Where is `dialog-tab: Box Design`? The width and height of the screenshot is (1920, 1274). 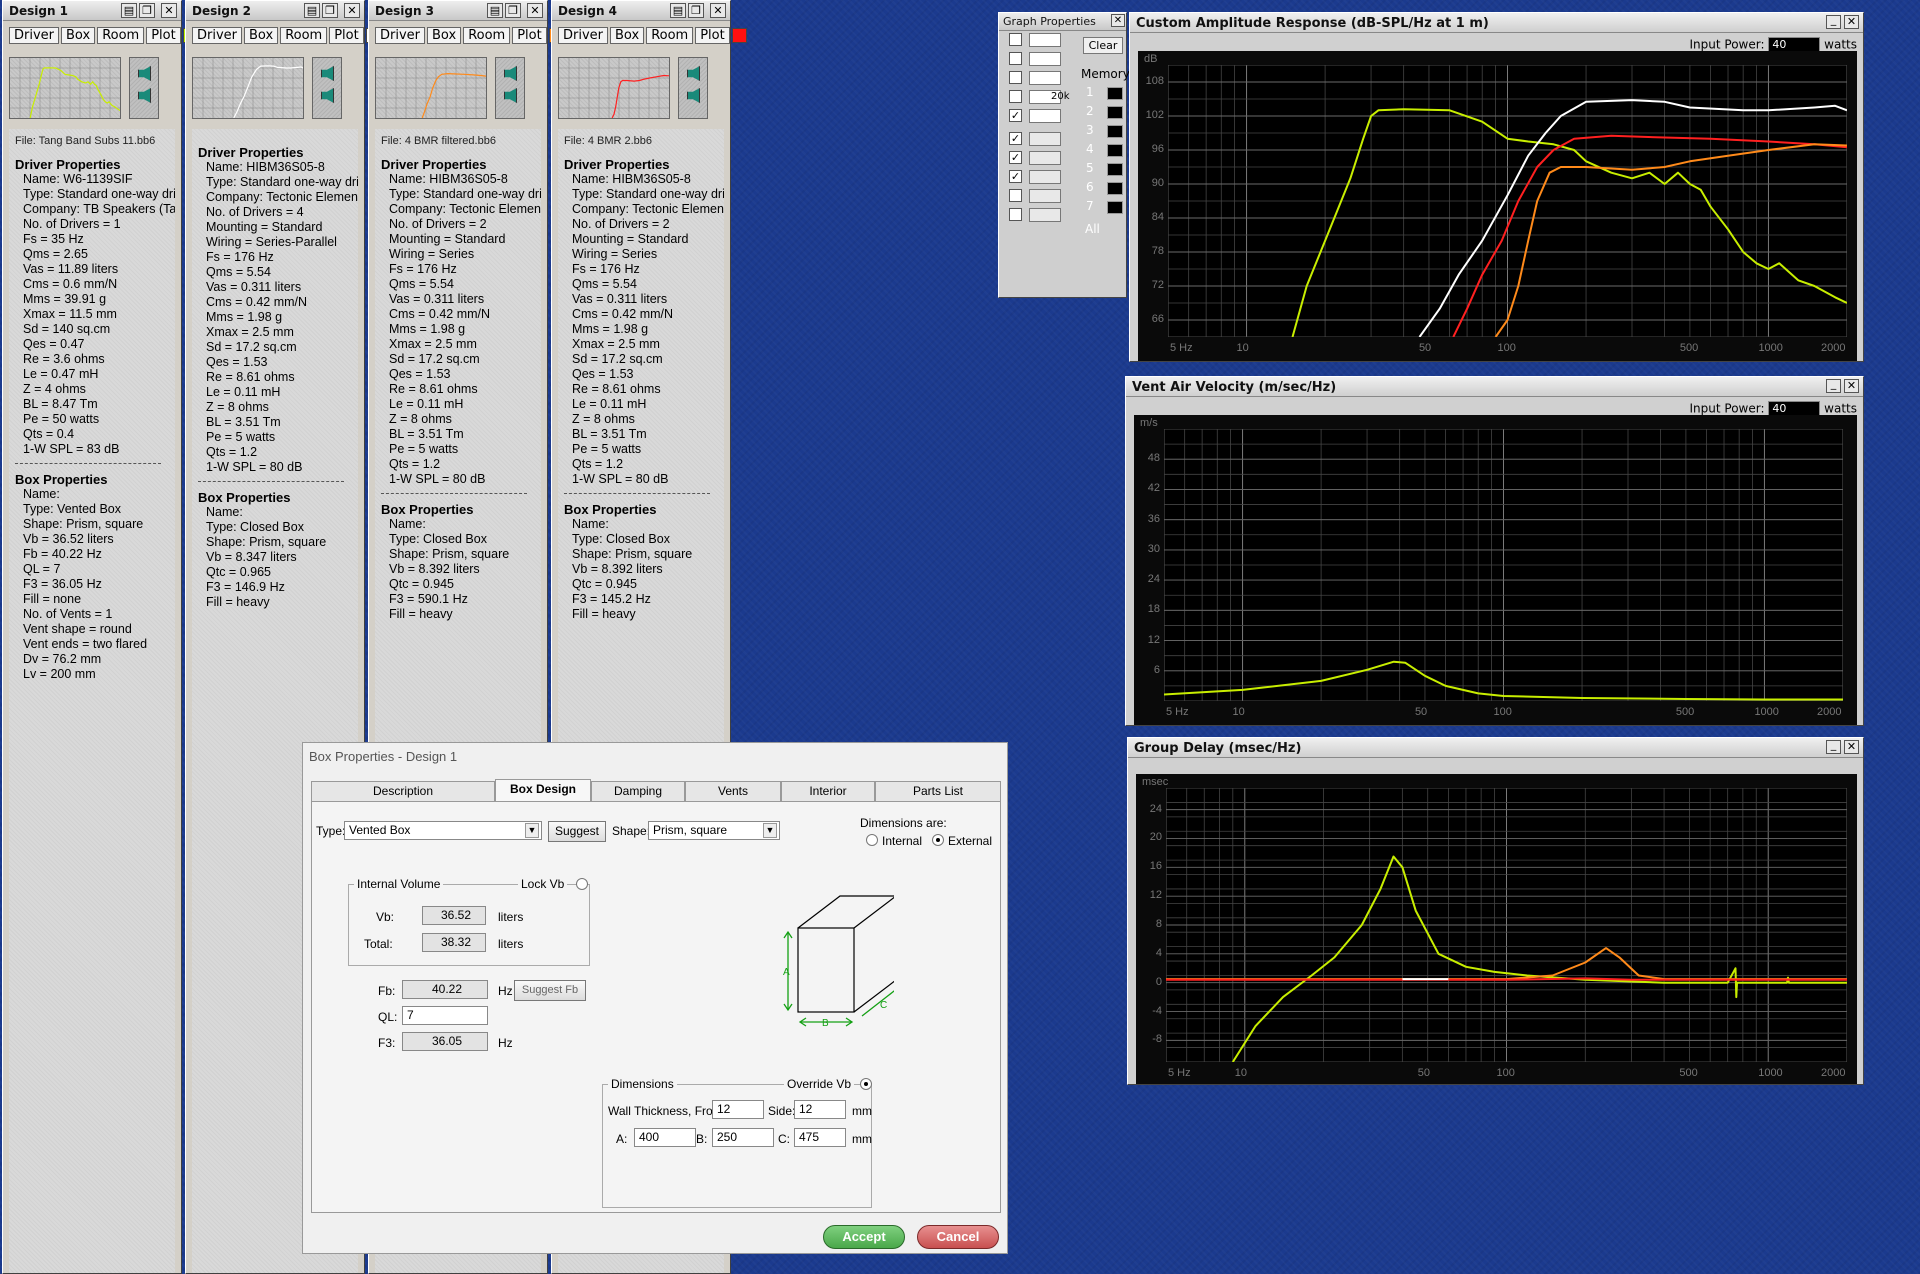
dialog-tab: Box Design is located at coordinates (543, 790).